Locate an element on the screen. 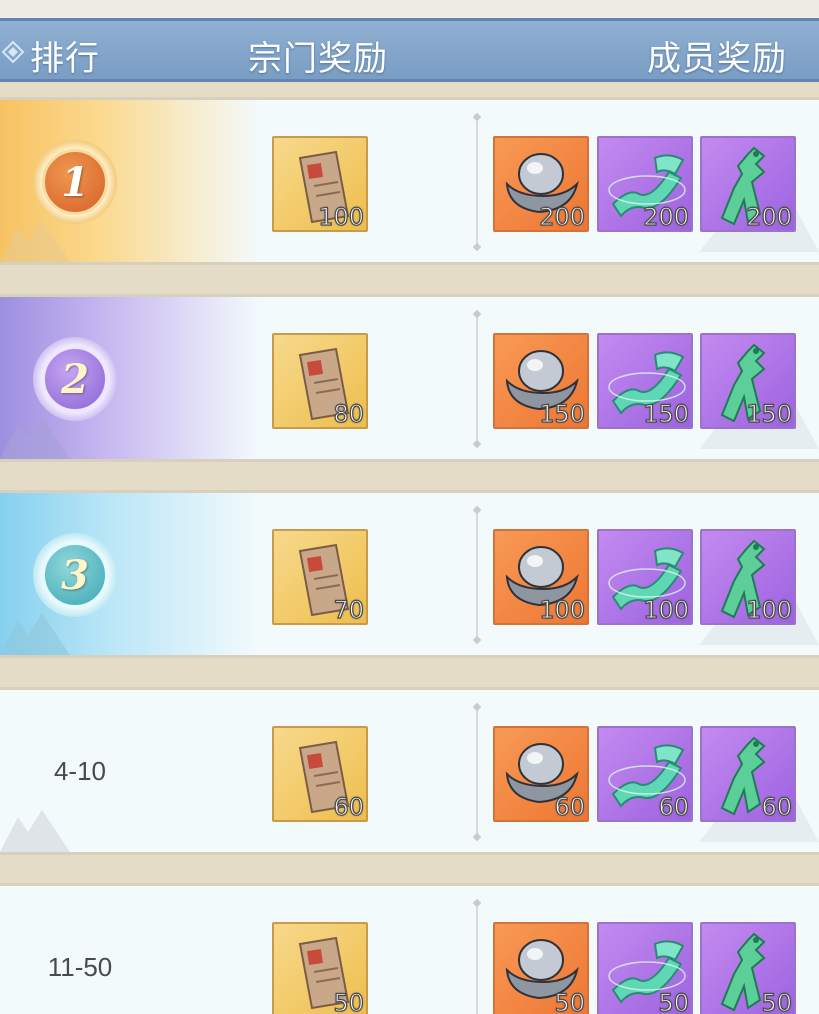 Image resolution: width=819 pixels, height=1014 pixels. rank-medal: 3 is located at coordinates (75, 575).